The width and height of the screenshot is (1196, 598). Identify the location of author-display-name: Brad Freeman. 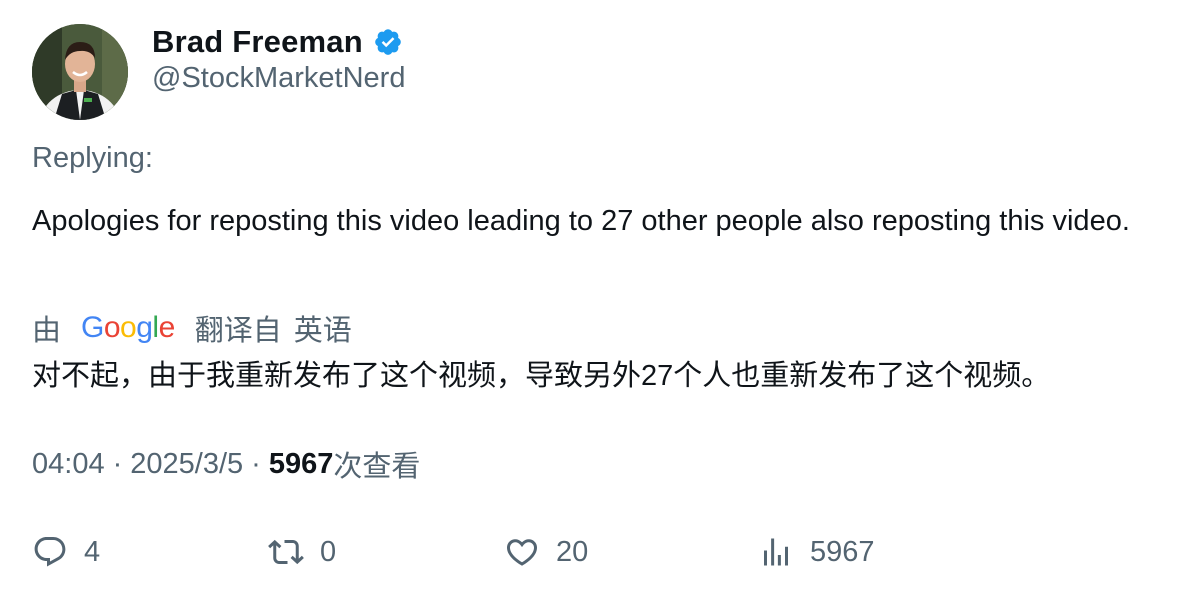
(257, 42).